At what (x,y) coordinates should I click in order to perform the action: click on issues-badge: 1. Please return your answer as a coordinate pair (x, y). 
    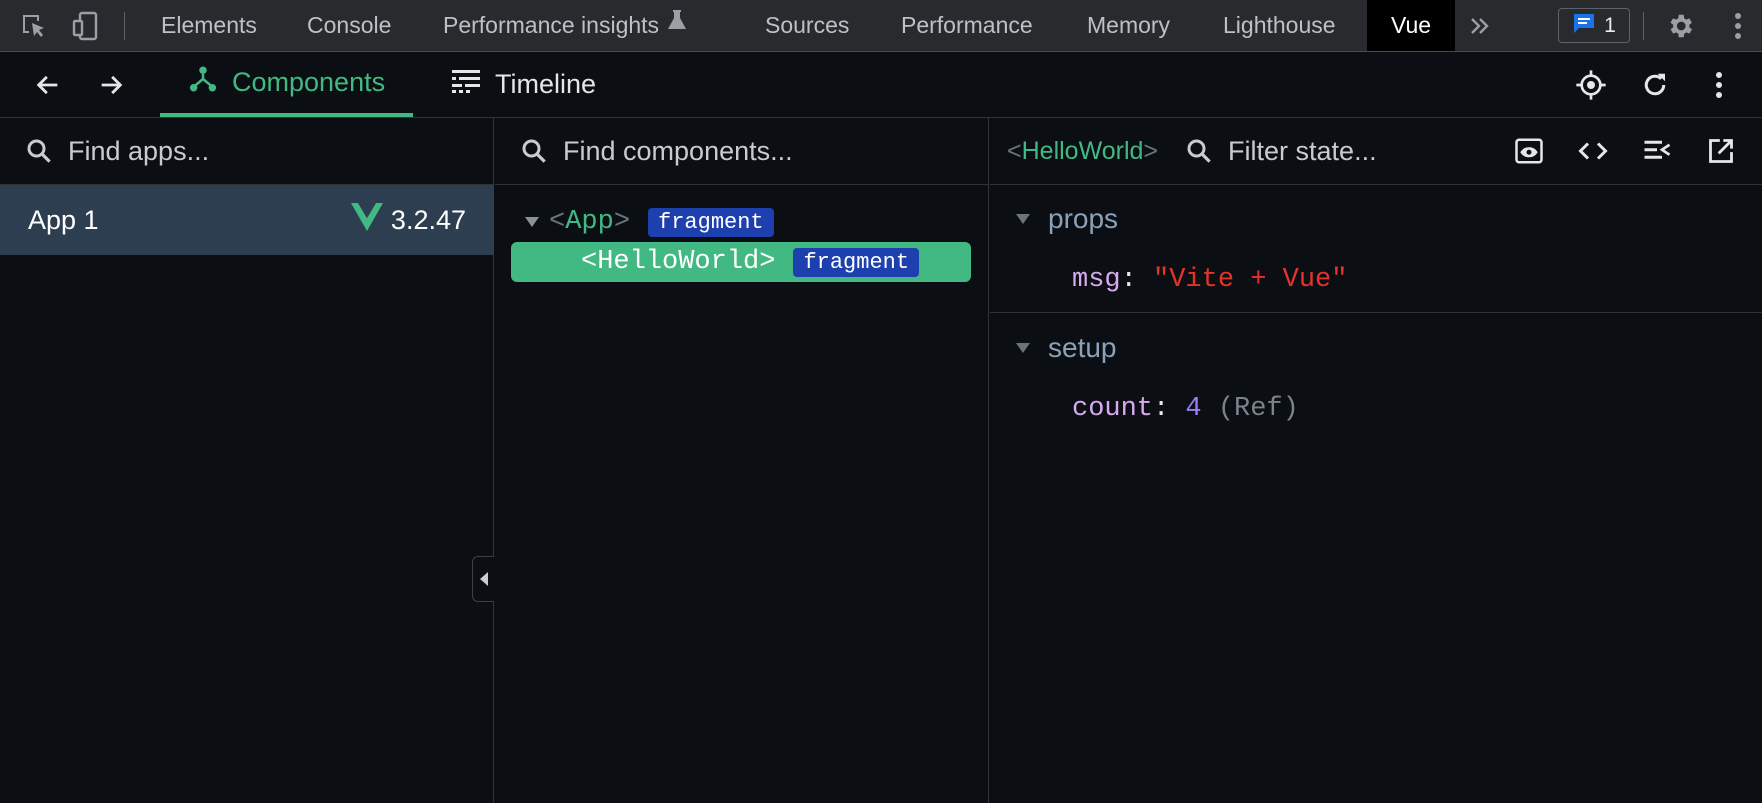
    Looking at the image, I should click on (1594, 25).